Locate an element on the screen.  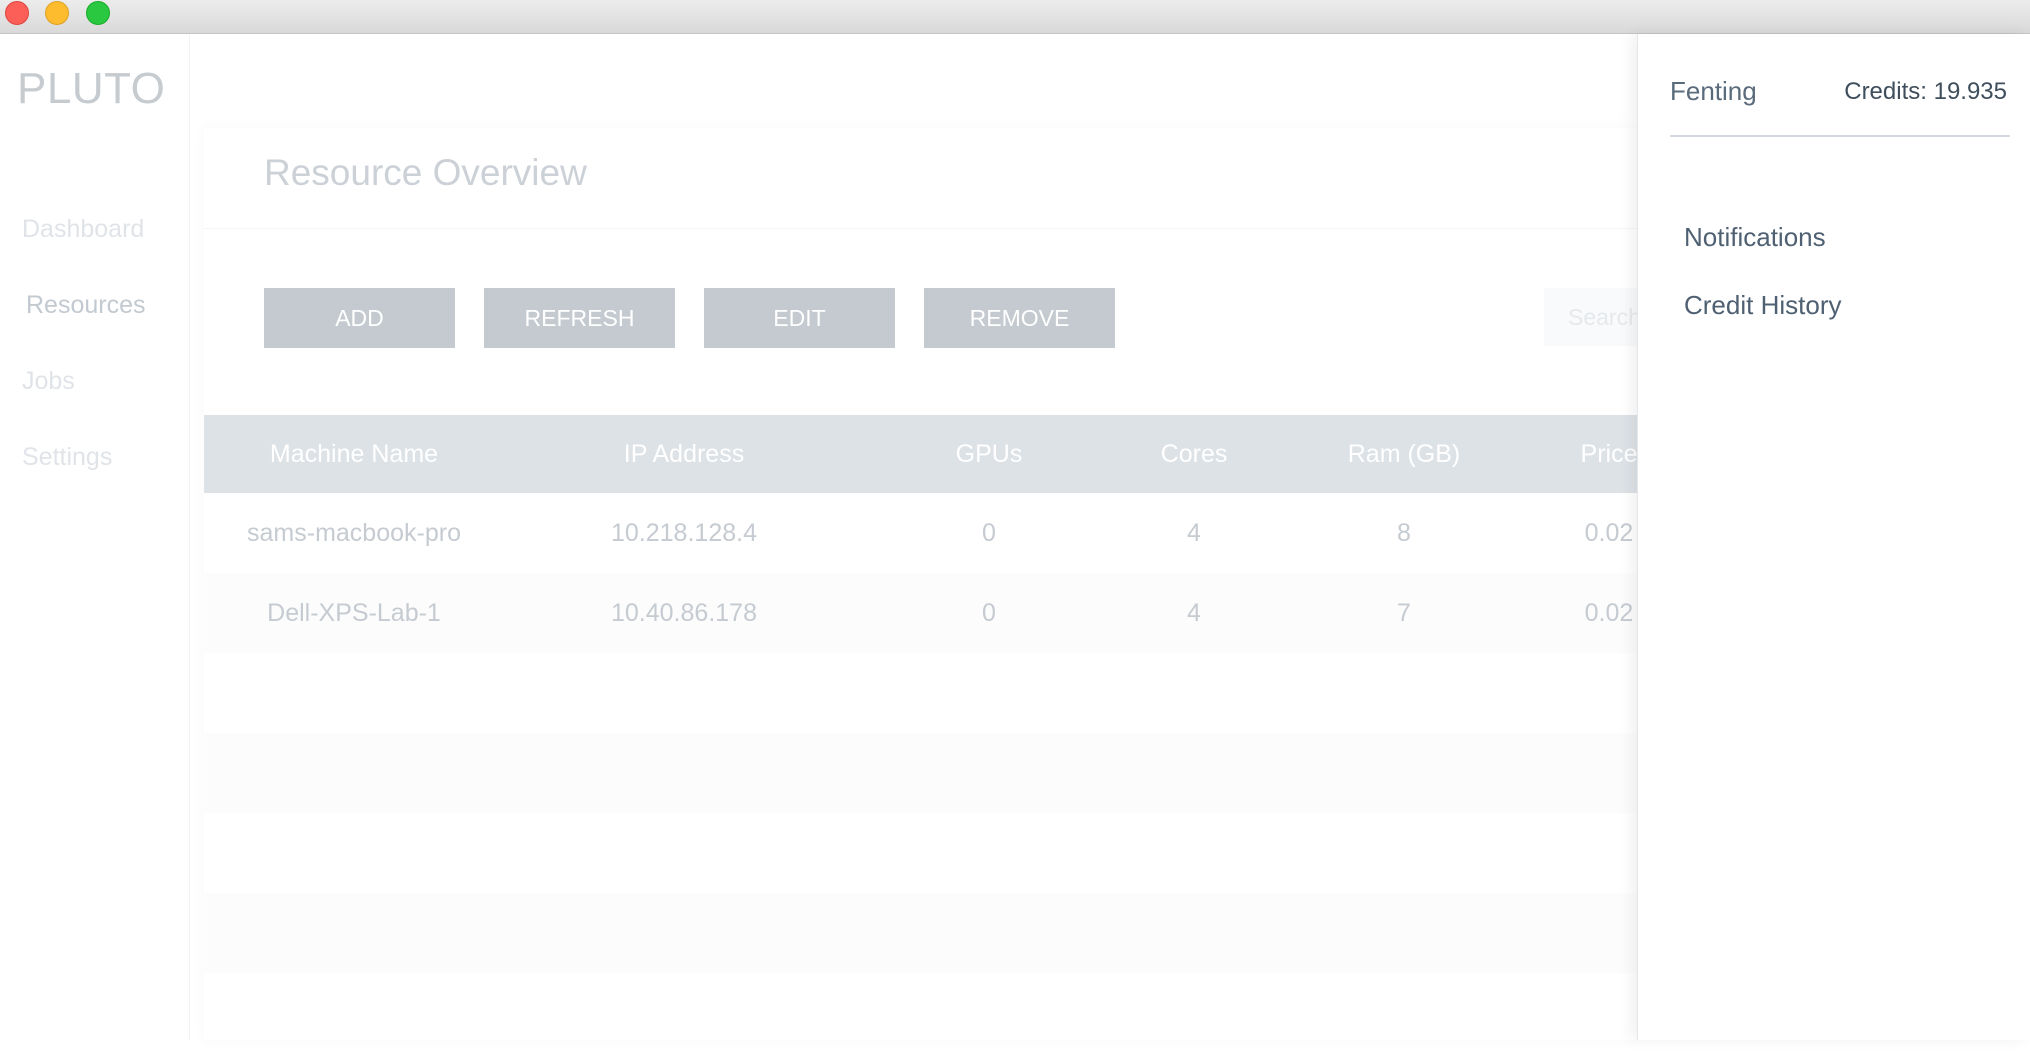
column-header-cores: Cores is located at coordinates (1194, 454).